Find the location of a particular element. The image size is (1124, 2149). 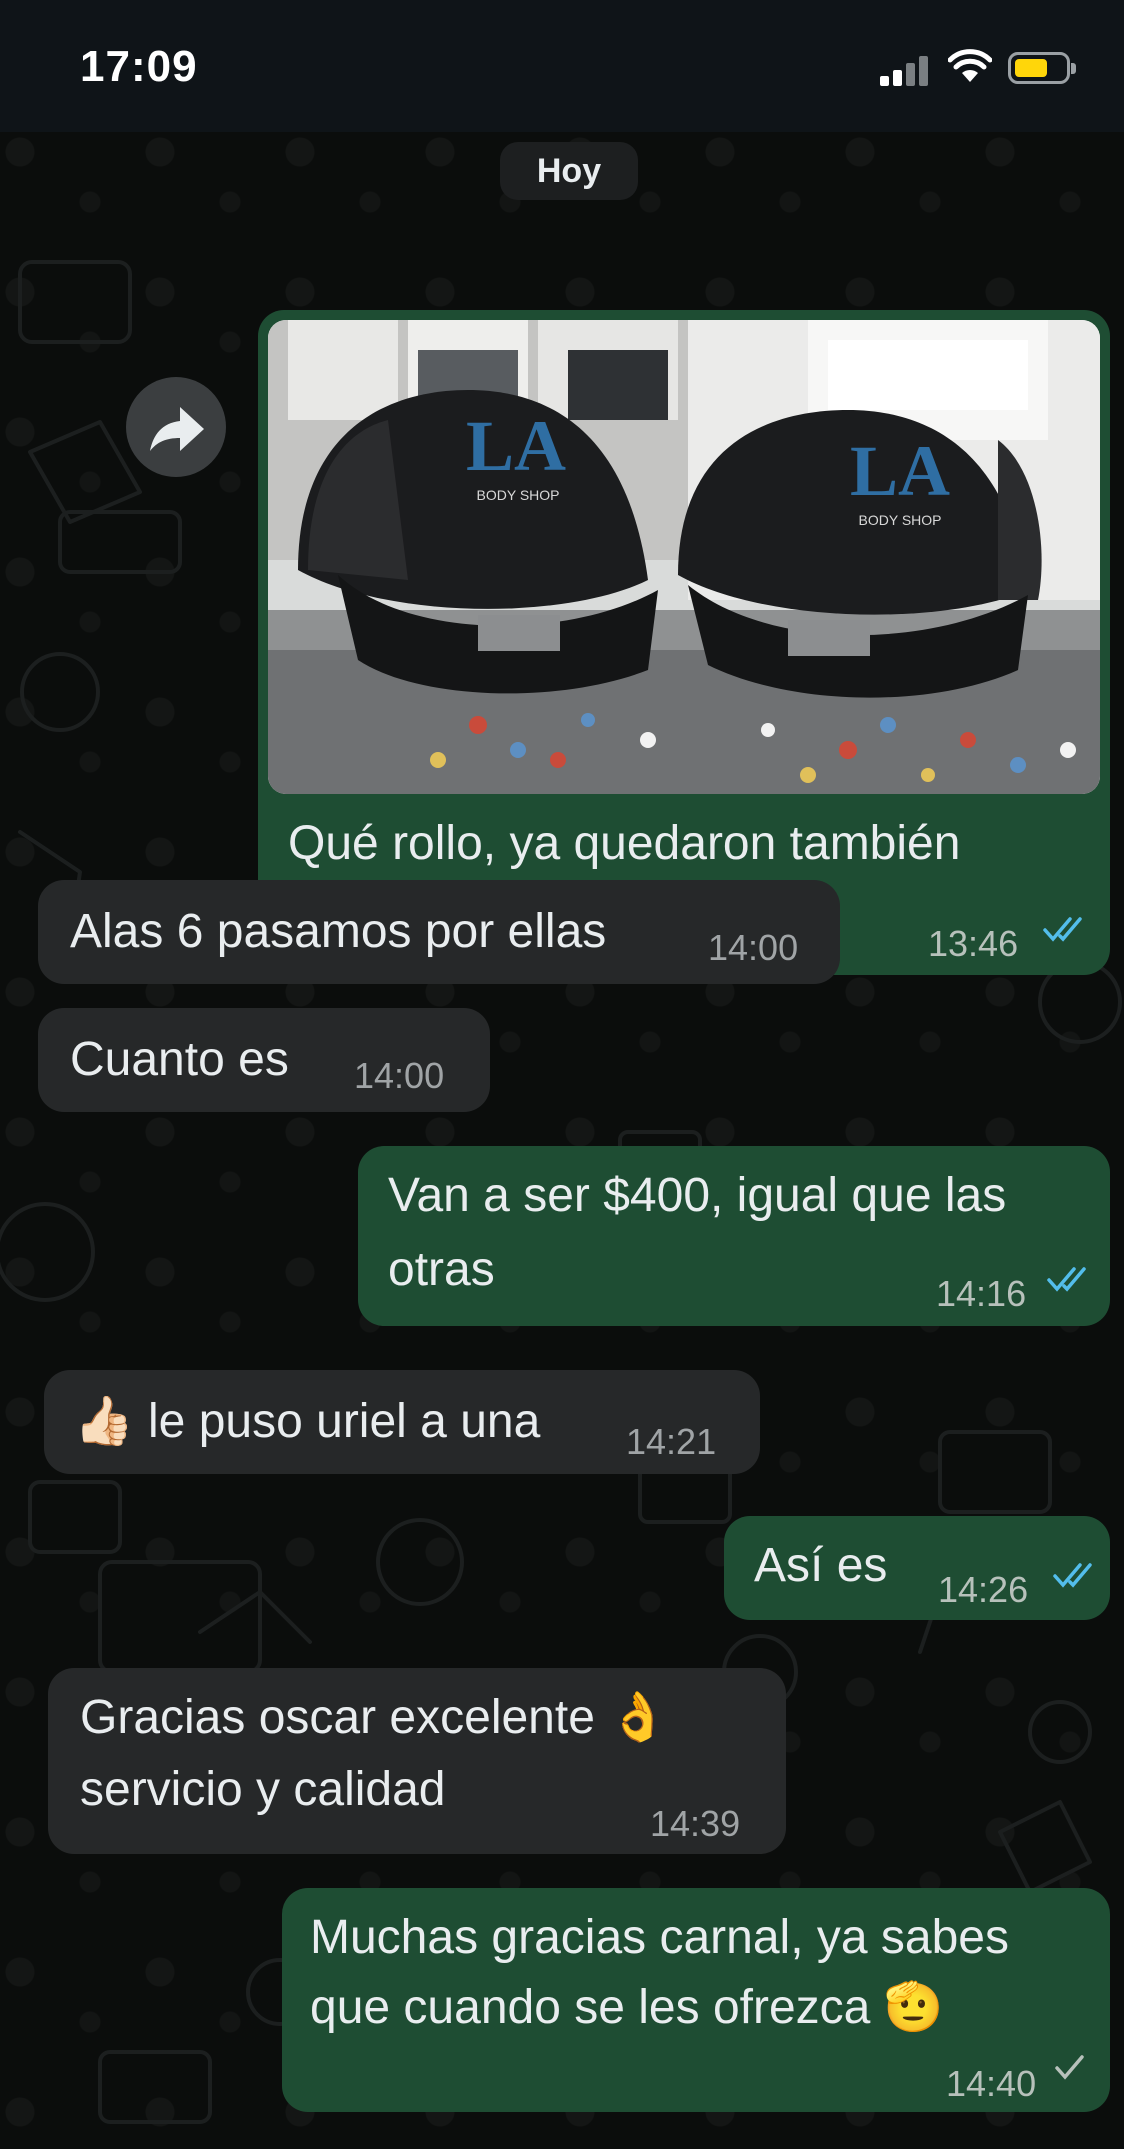

message-bubble-incoming: Cuanto es 14:00 is located at coordinates (264, 1060).